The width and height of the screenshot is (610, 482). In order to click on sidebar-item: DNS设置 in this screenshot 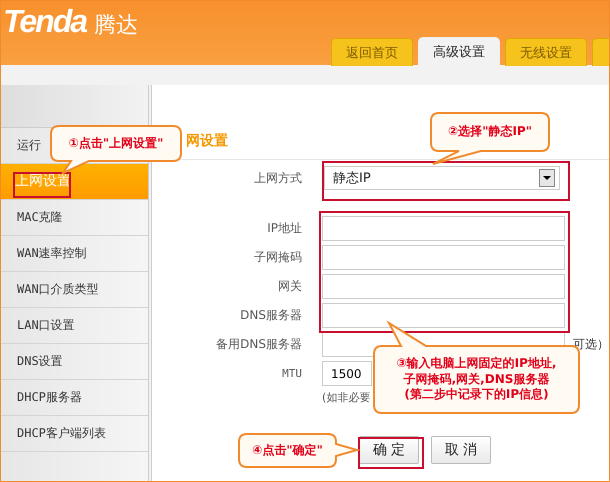, I will do `click(40, 361)`.